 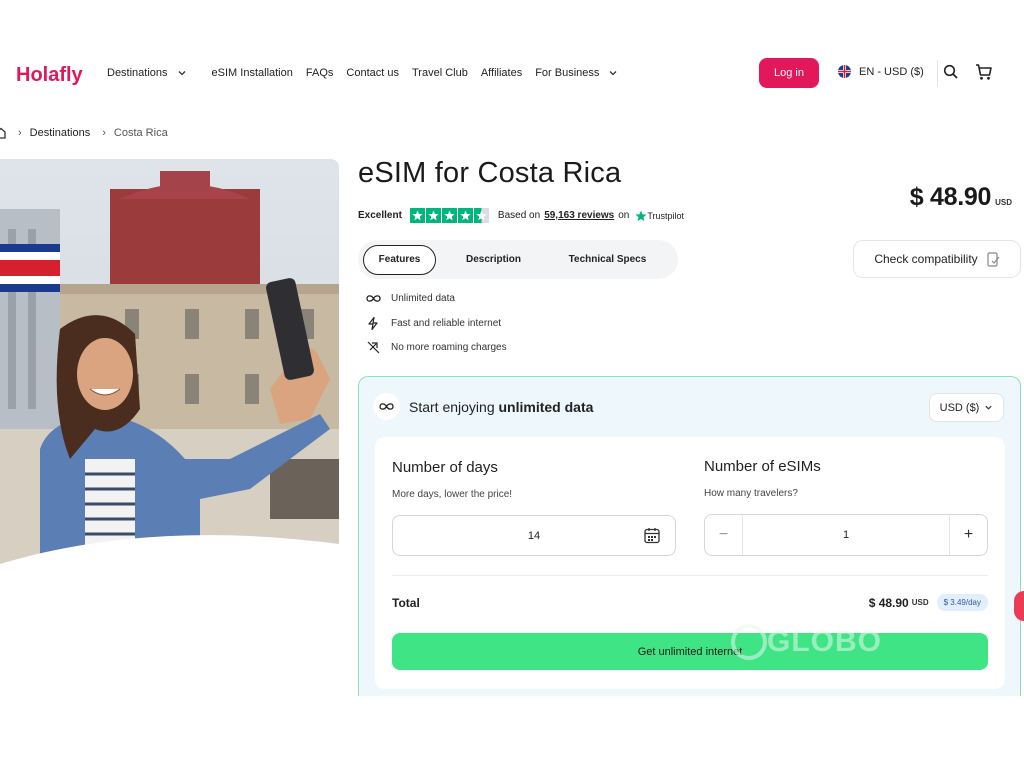 I want to click on nav-travel-club: Travel Club, so click(x=440, y=73).